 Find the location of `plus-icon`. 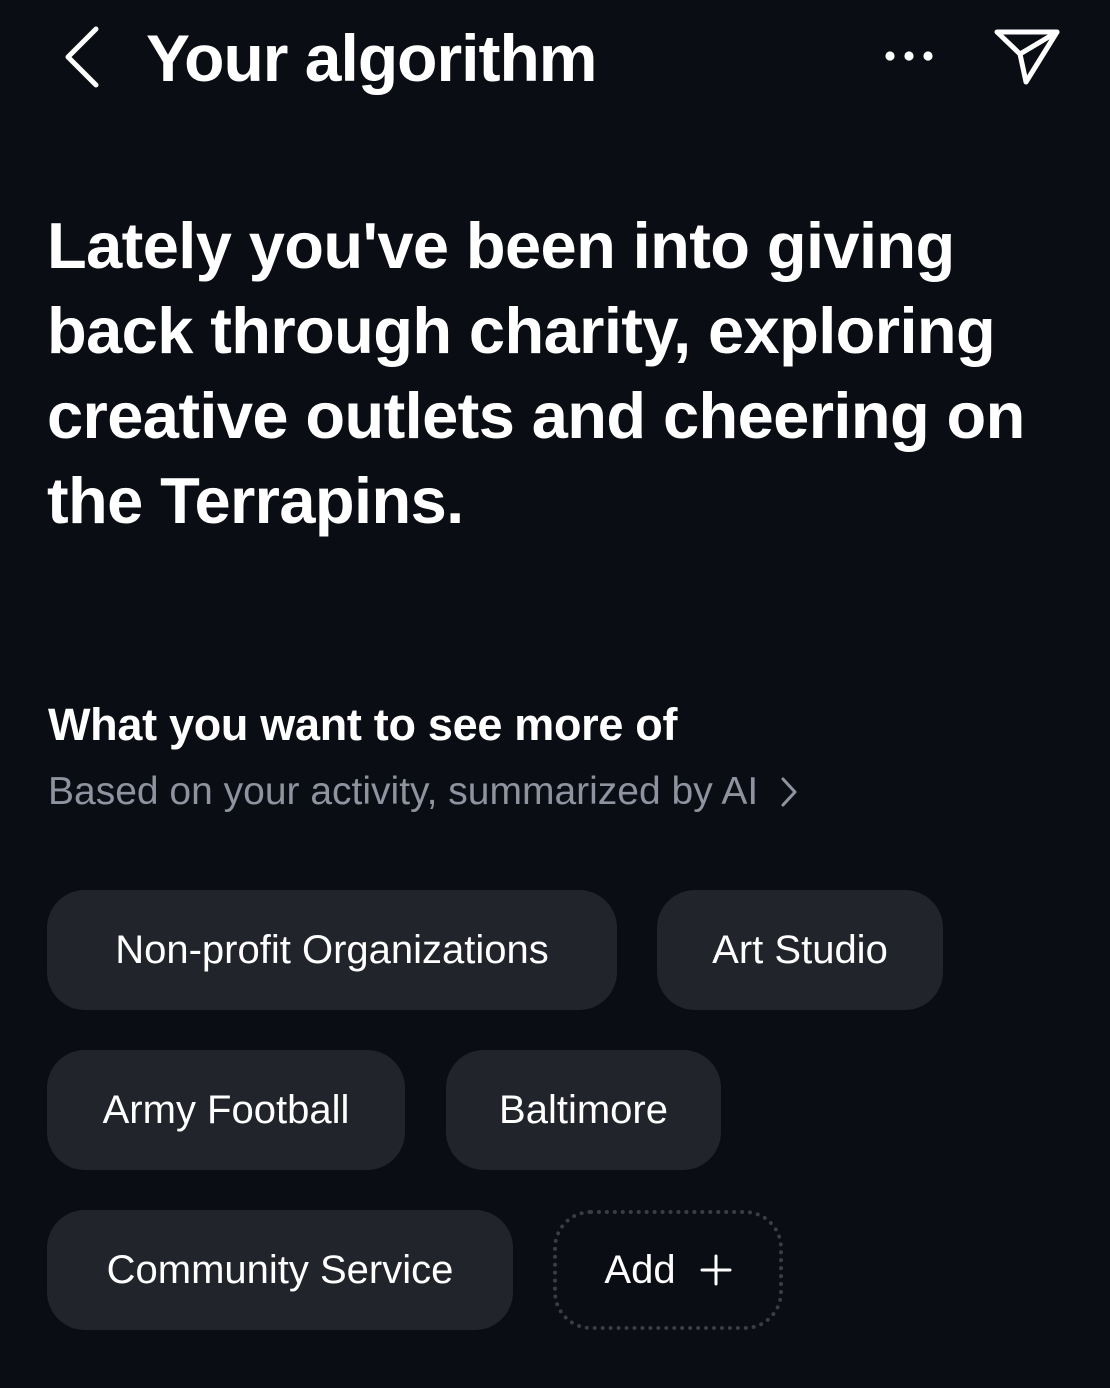

plus-icon is located at coordinates (716, 1270).